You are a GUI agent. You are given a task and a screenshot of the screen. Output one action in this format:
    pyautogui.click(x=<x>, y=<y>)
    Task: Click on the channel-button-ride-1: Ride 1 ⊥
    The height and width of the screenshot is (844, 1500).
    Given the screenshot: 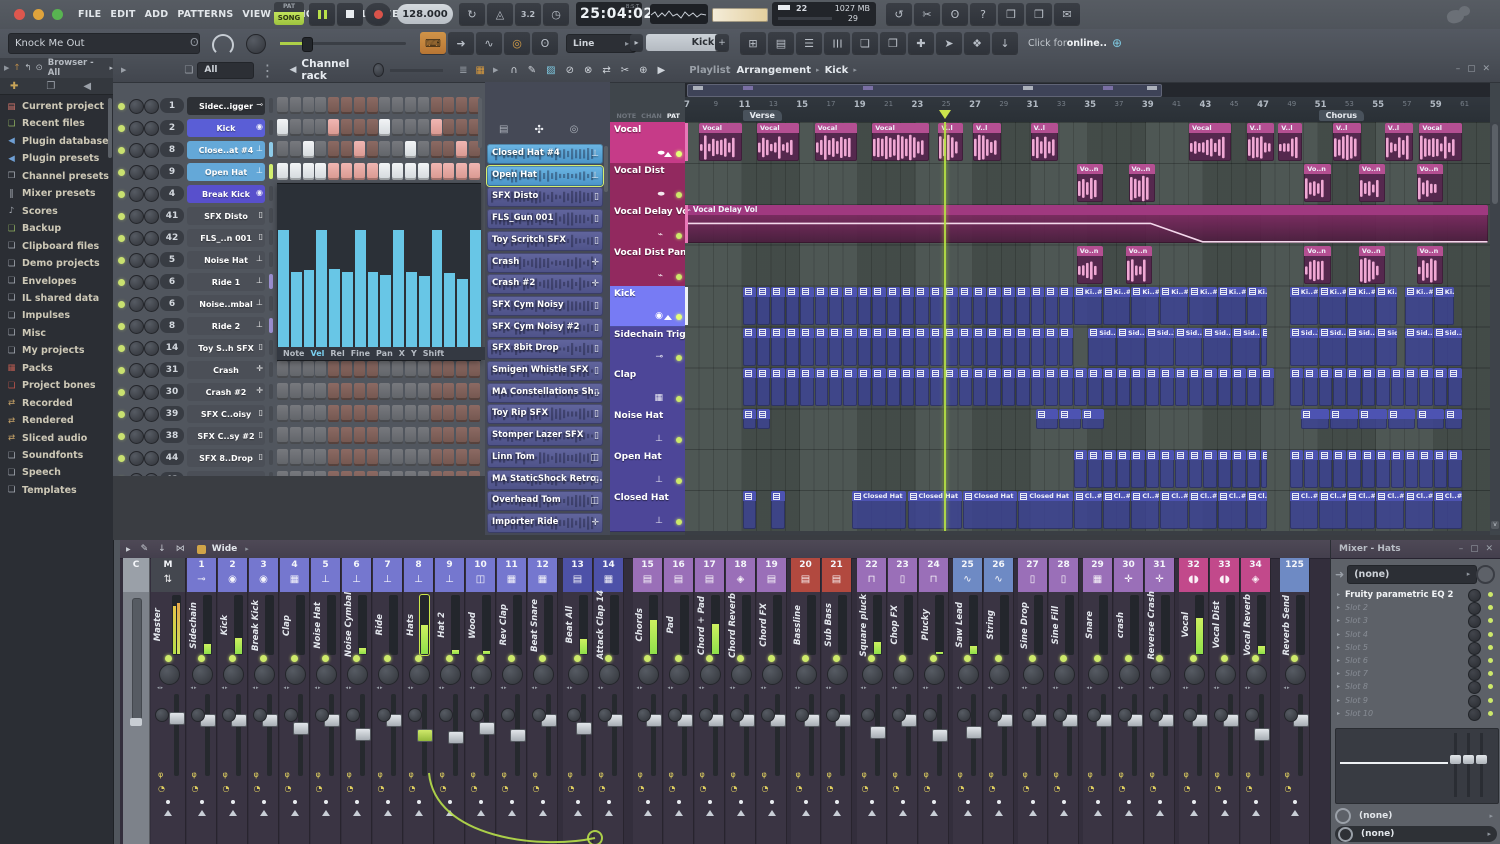 What is the action you would take?
    pyautogui.click(x=226, y=282)
    